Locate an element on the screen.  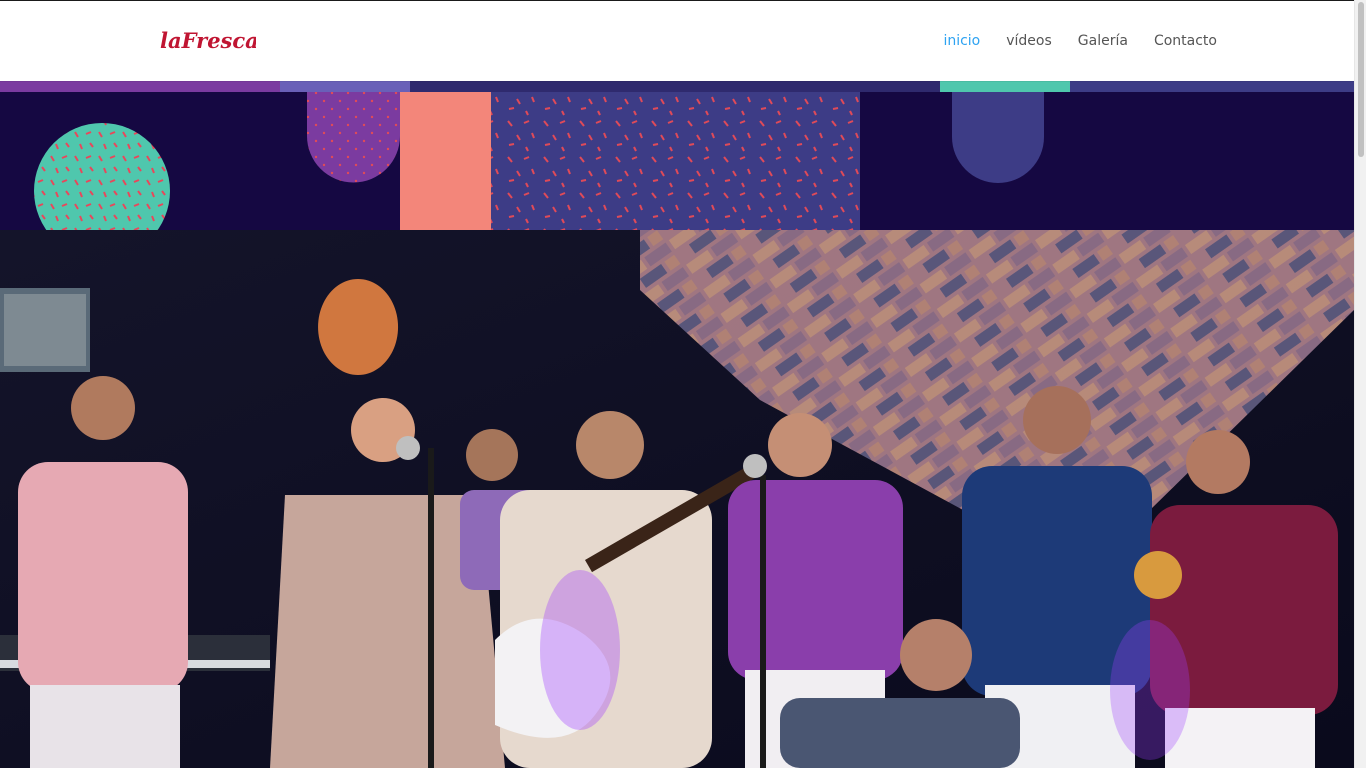
logo-wordmark: laFresca is located at coordinates (208, 40).